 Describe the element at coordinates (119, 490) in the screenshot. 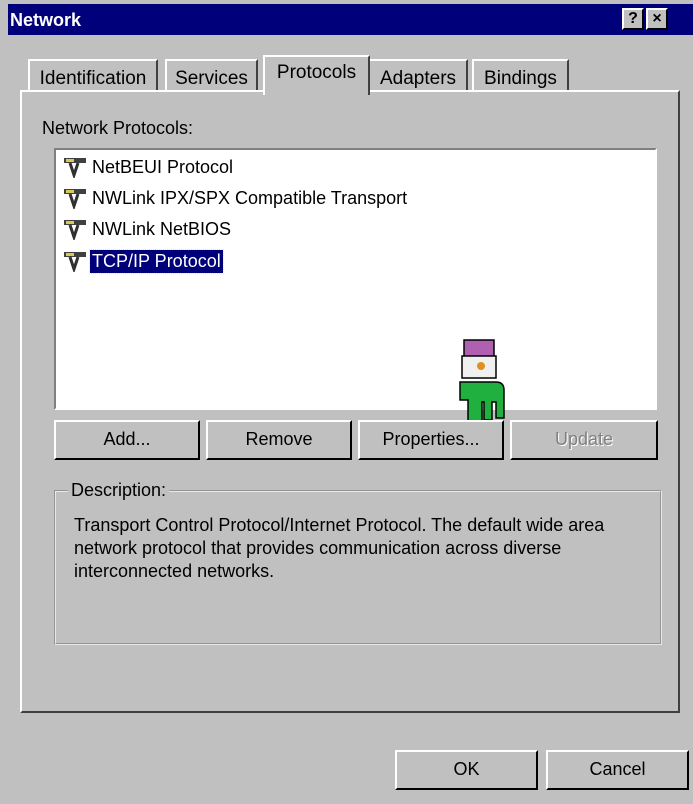

I see `description-legend: Description:` at that location.